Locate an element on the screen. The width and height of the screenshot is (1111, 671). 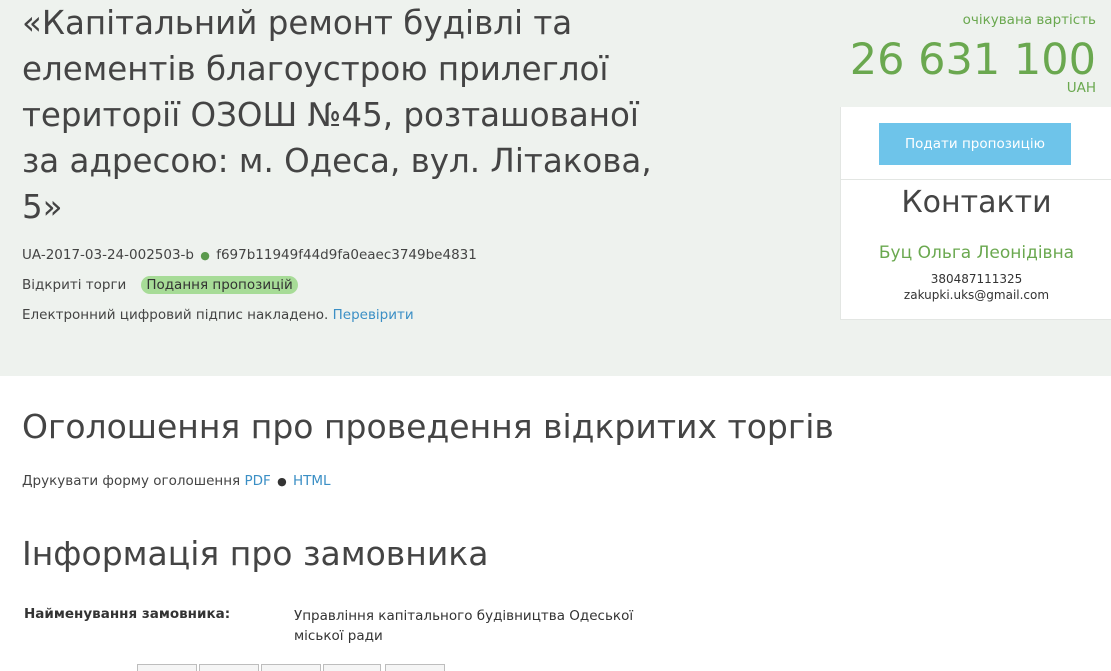
verify-signature-link: Перевірити is located at coordinates (373, 315).